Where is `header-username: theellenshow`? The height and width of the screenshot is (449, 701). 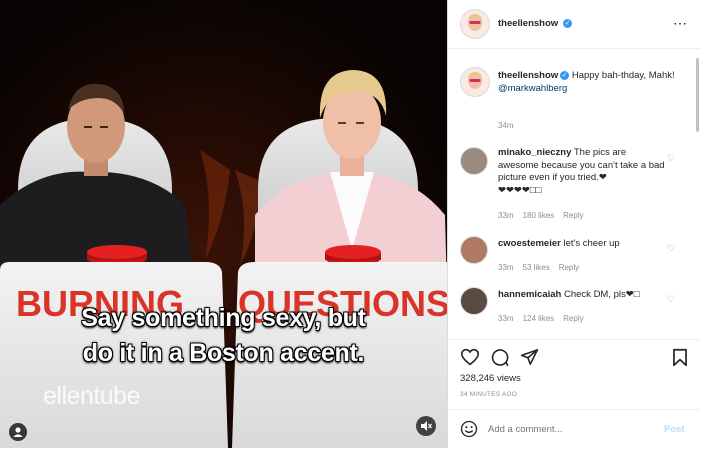
header-username: theellenshow is located at coordinates (528, 23).